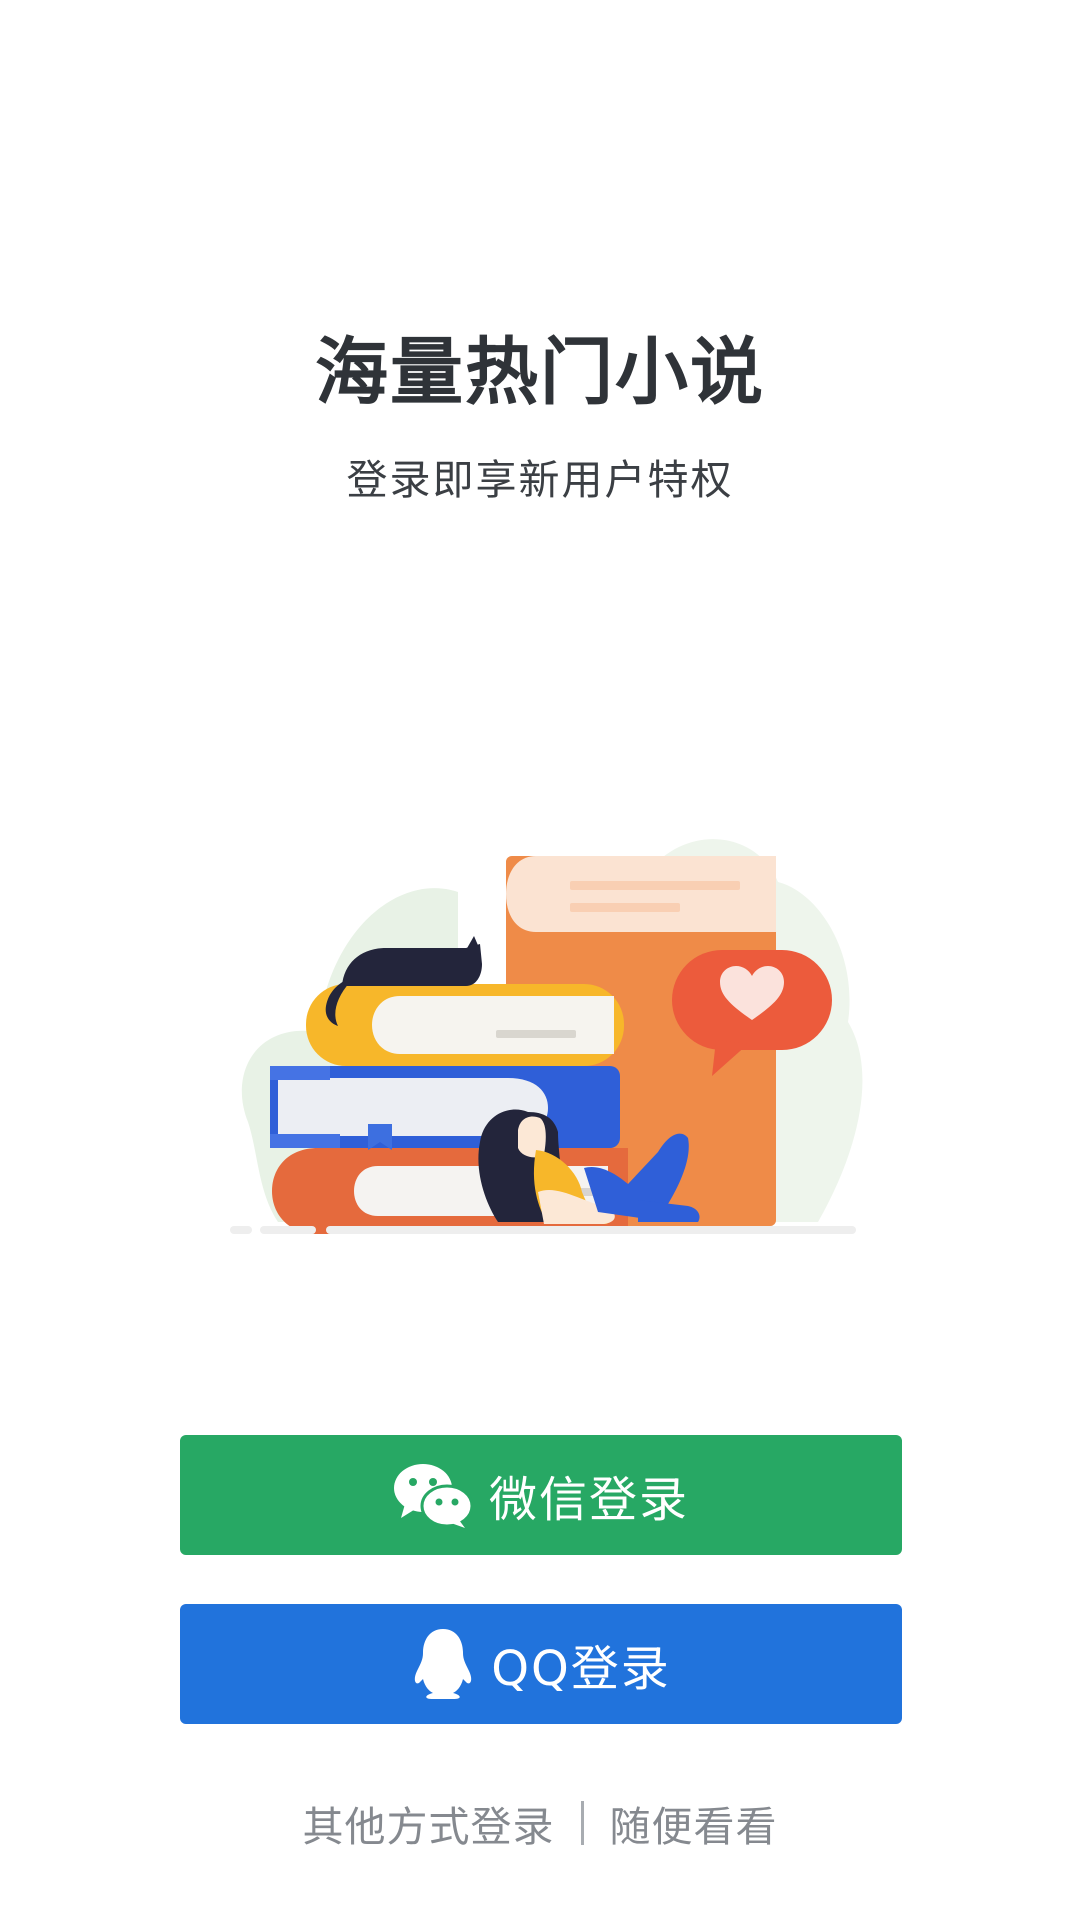 This screenshot has width=1080, height=1920. Describe the element at coordinates (443, 1664) in the screenshot. I see `qq-penguin-icon` at that location.